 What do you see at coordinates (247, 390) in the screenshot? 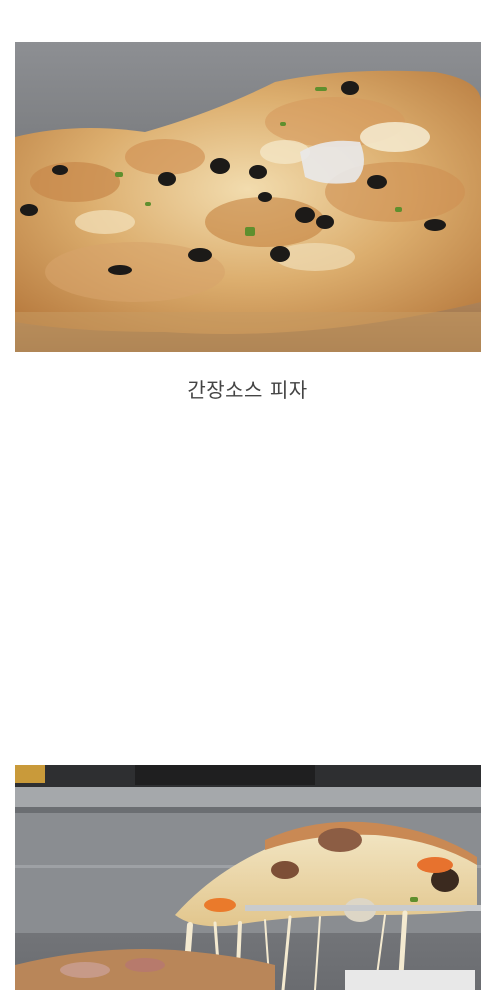
I see `caption-soy-sauce-pizza: 간장소스 피자` at bounding box center [247, 390].